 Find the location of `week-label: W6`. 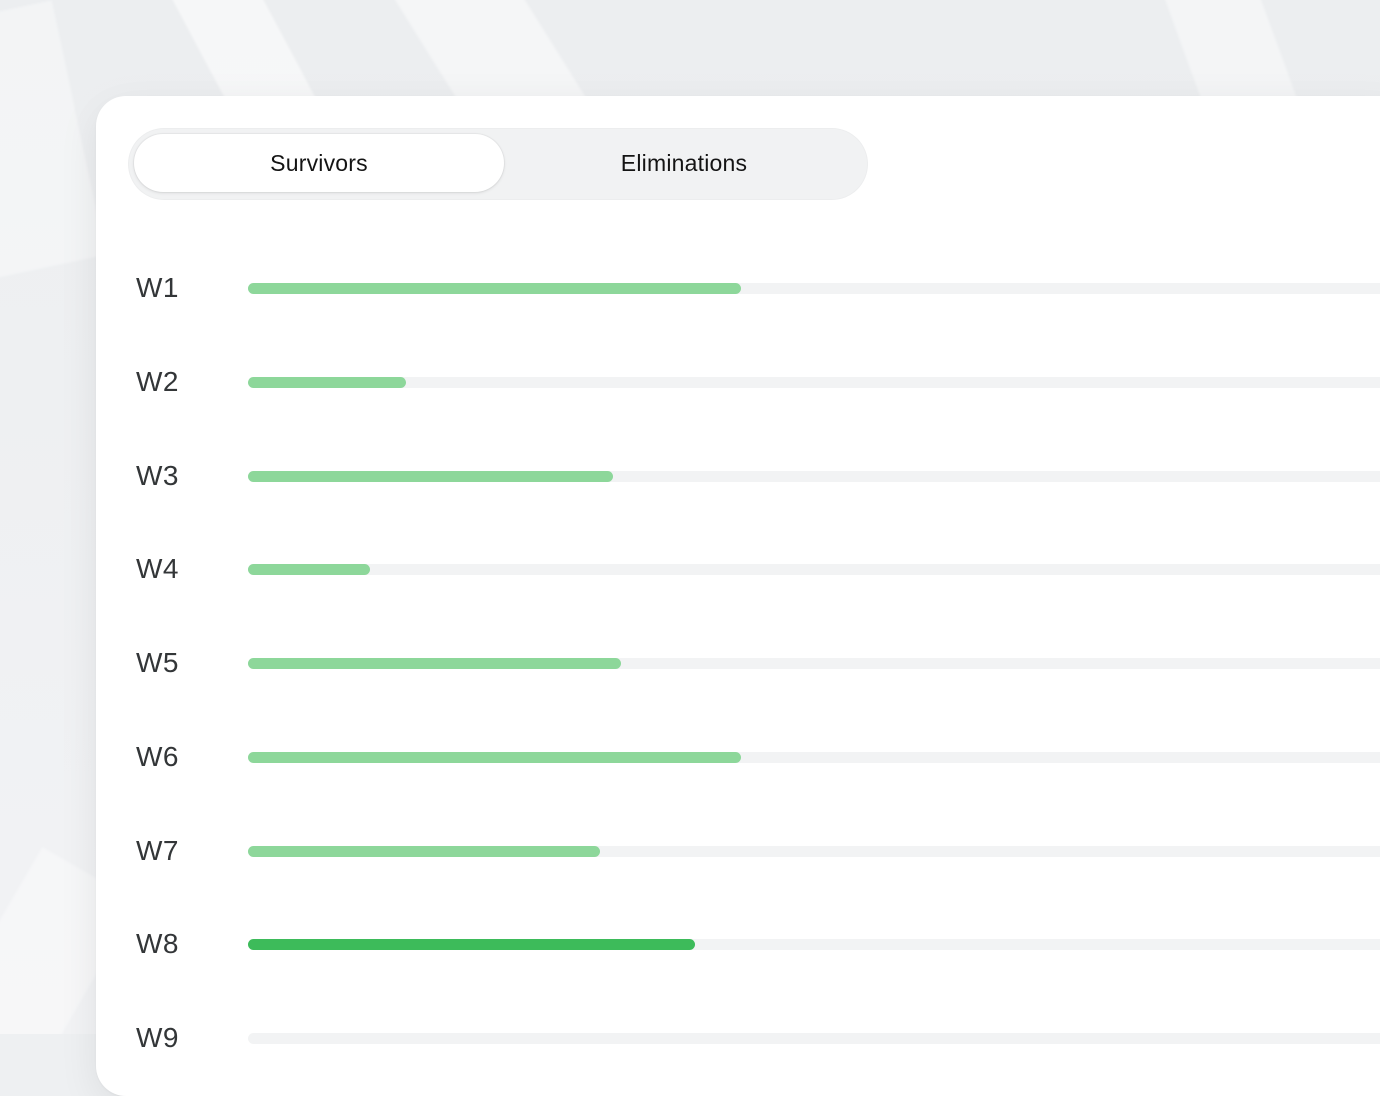

week-label: W6 is located at coordinates (157, 756).